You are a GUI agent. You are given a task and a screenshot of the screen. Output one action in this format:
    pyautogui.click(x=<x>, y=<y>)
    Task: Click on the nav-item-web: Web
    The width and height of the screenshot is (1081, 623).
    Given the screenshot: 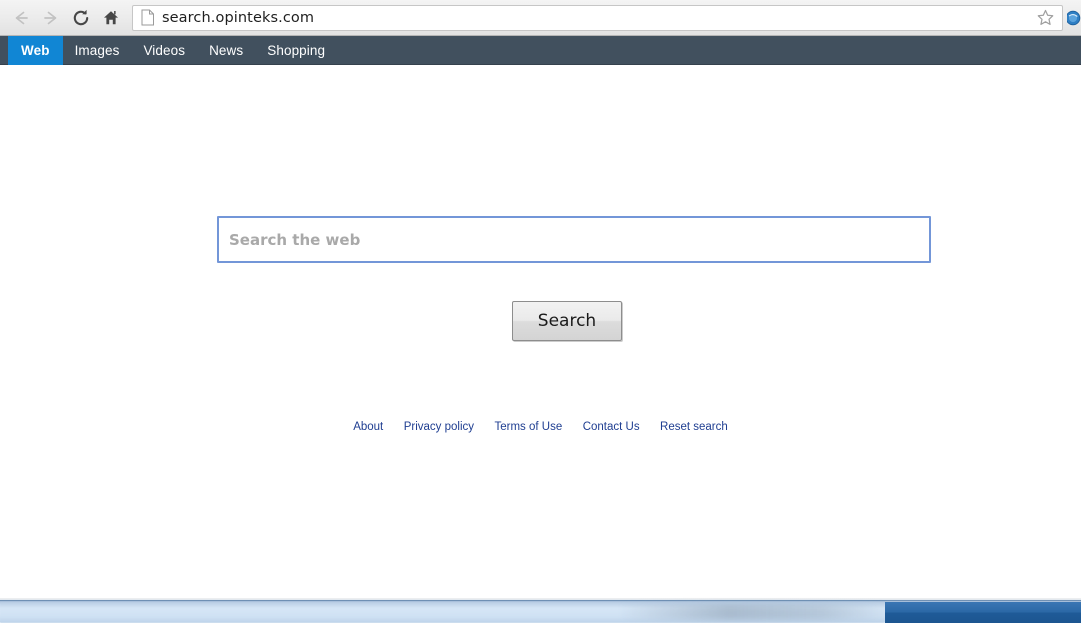 What is the action you would take?
    pyautogui.click(x=35, y=50)
    